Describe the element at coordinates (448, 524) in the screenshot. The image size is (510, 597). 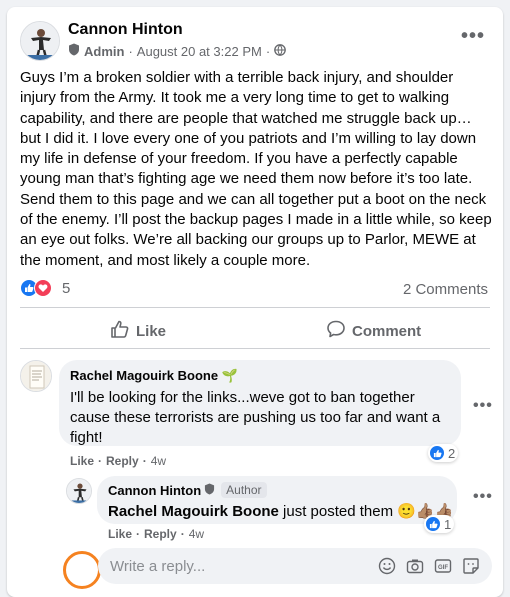
I see `reply-reaction-count: 1` at that location.